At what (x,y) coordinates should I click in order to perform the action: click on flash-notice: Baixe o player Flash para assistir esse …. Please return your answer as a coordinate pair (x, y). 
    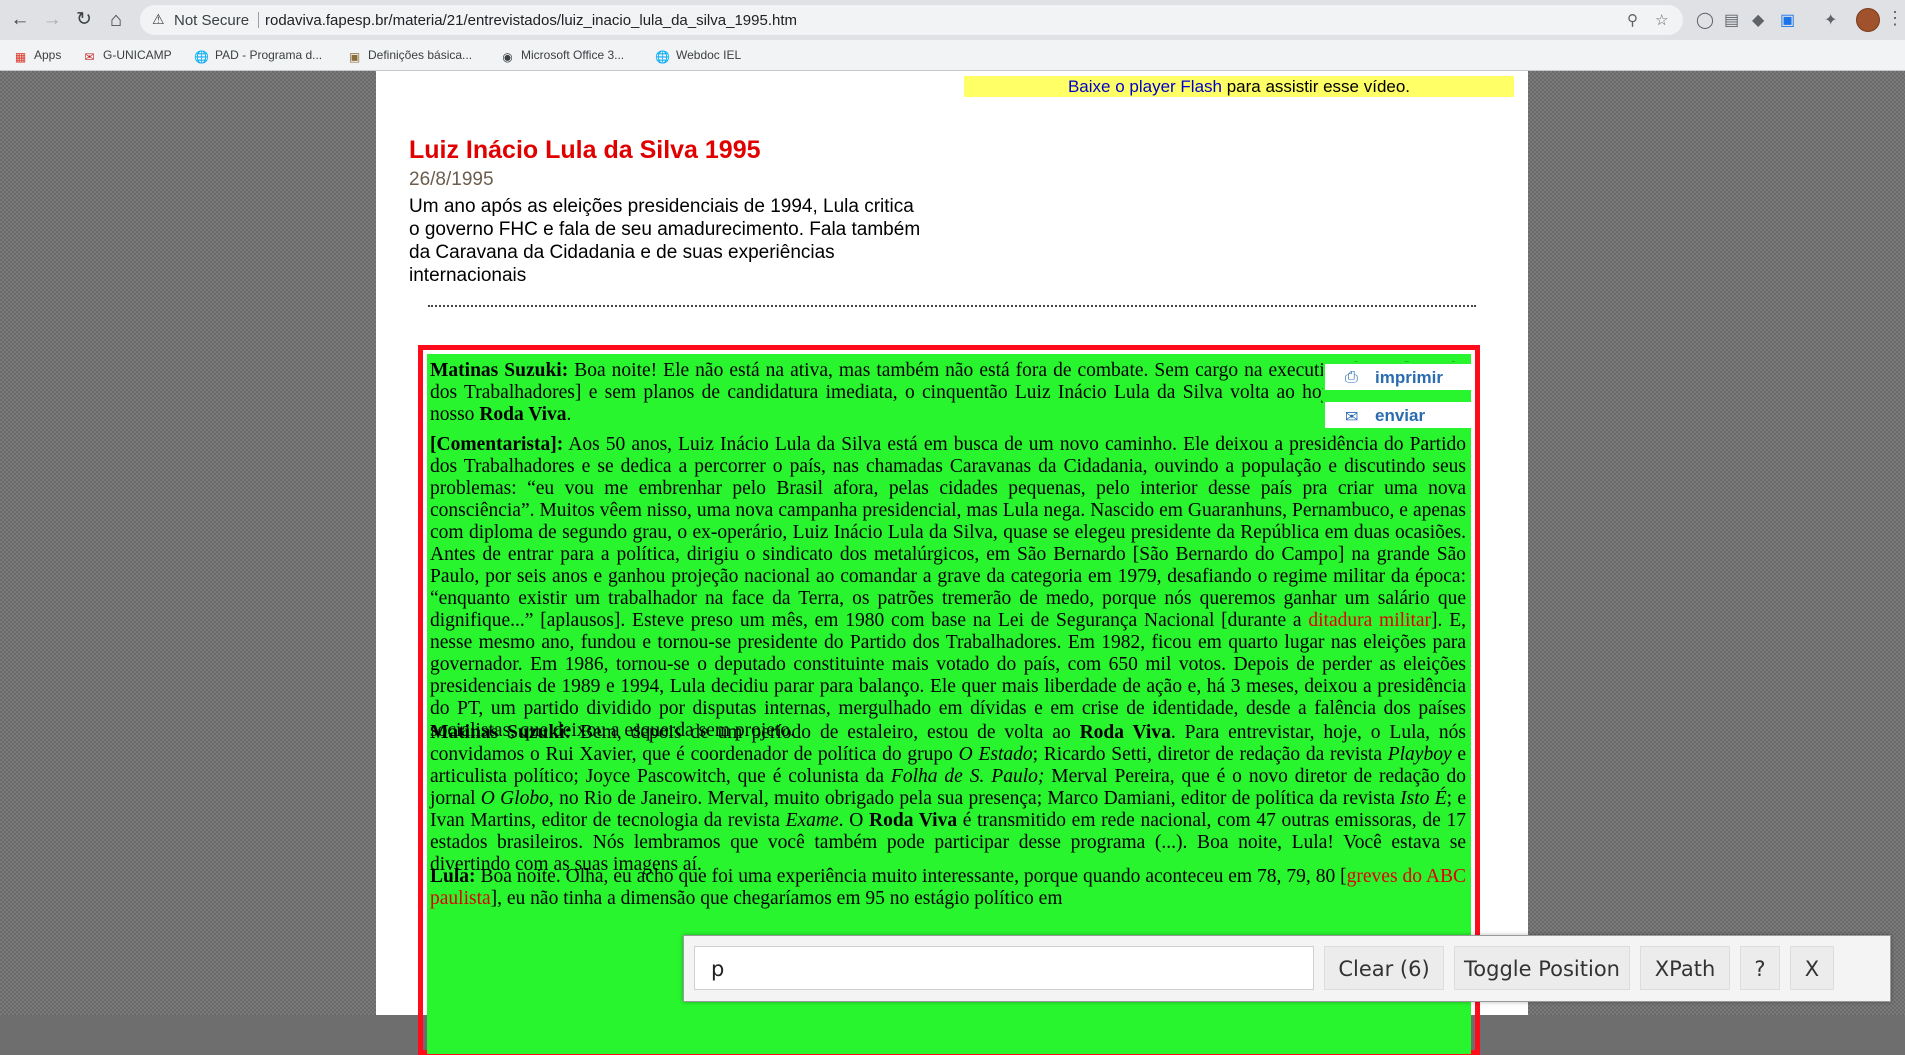
    Looking at the image, I should click on (1239, 86).